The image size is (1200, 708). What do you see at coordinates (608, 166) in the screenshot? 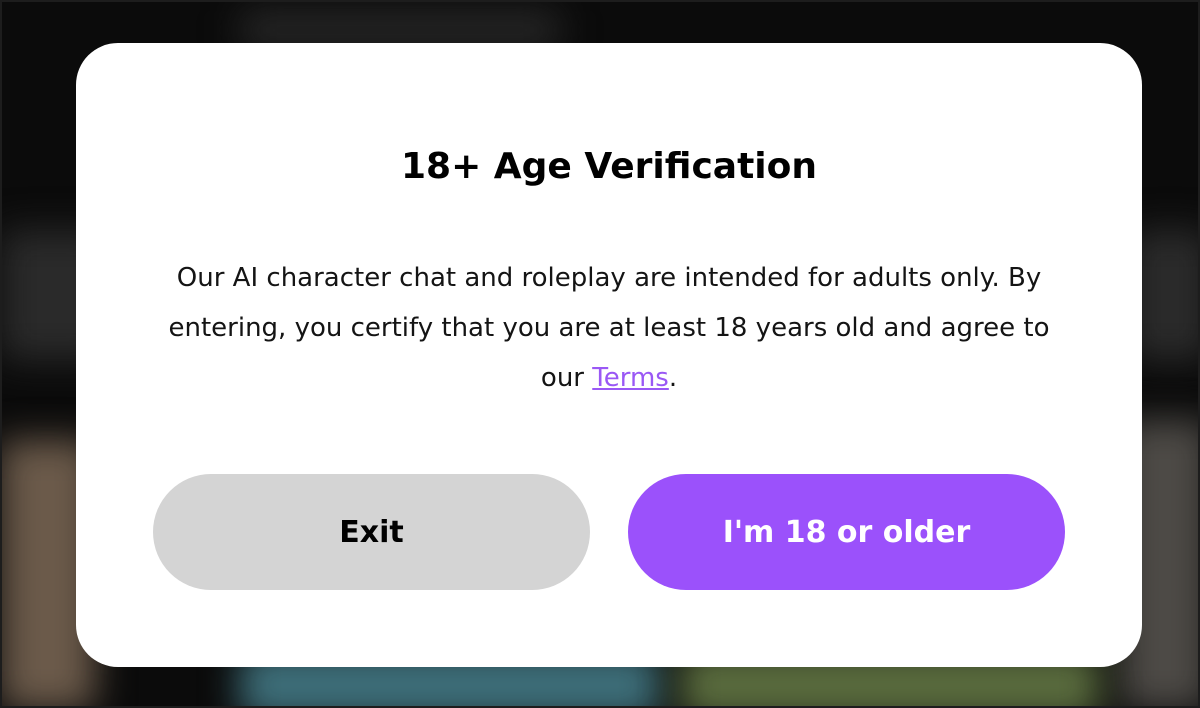
I see `dialog-title: 18+ Age Verification` at bounding box center [608, 166].